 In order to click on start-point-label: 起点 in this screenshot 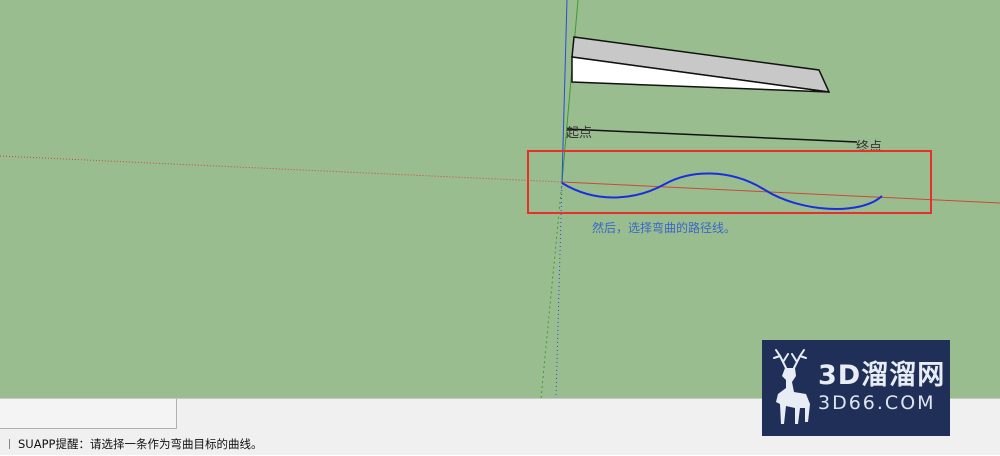, I will do `click(579, 133)`.